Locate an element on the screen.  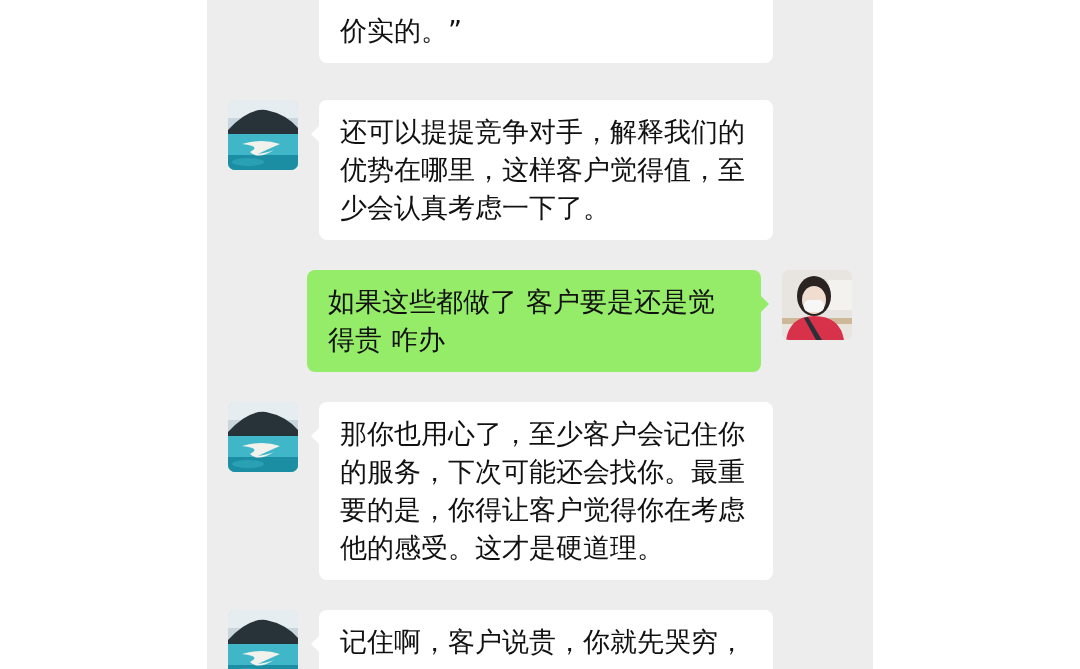
received-message: 价实的。” is located at coordinates (546, 31).